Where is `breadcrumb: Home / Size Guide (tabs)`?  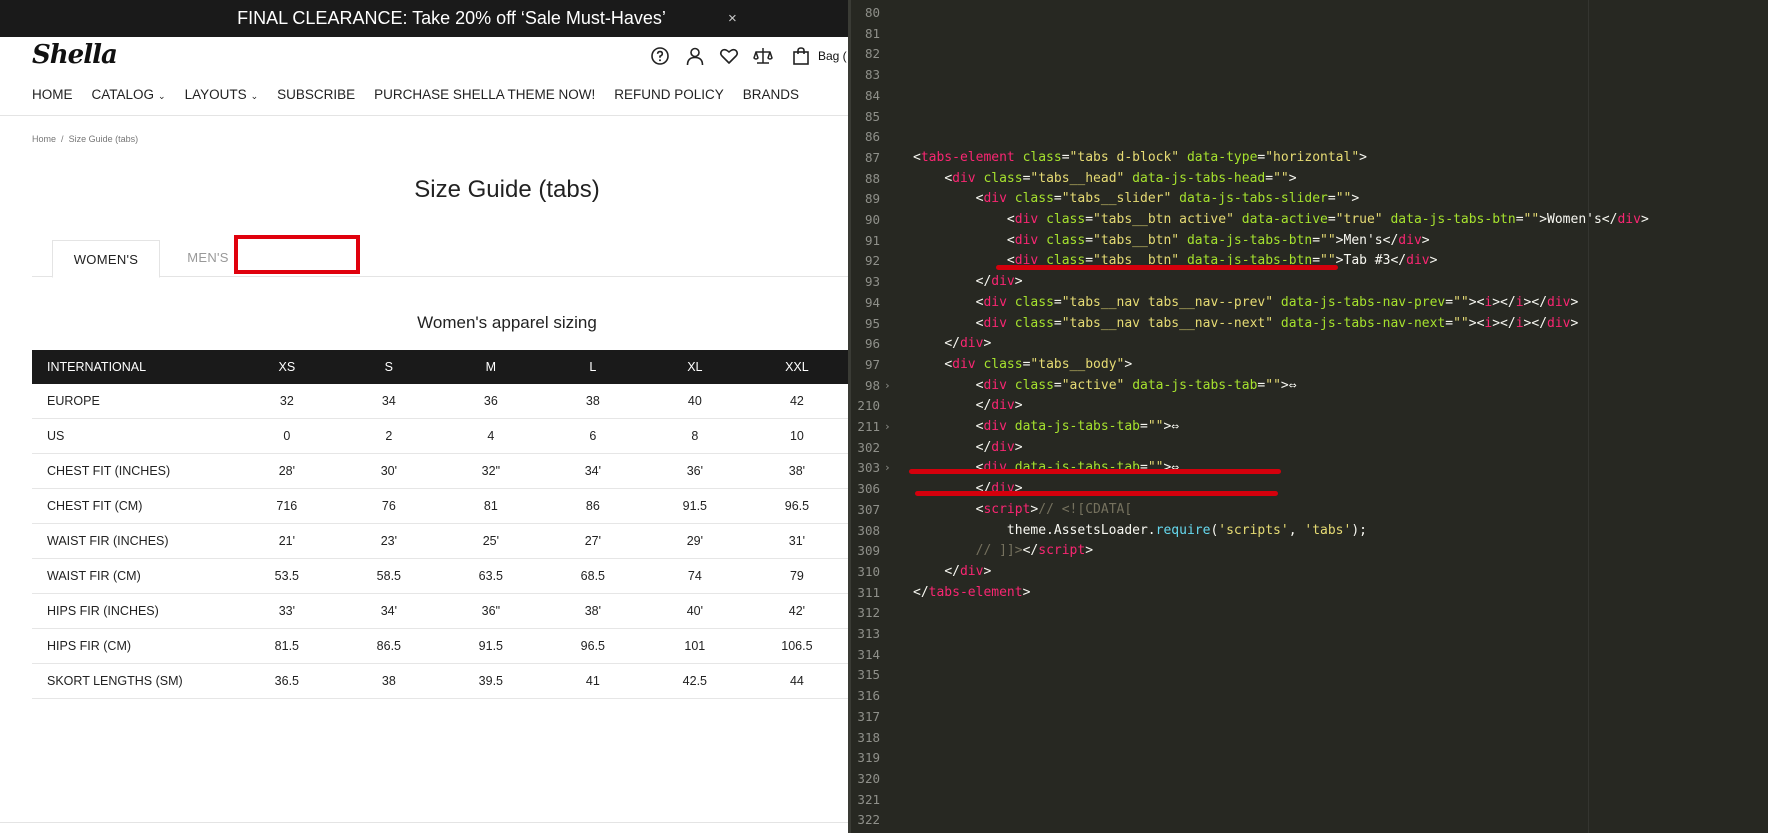
breadcrumb: Home / Size Guide (tabs) is located at coordinates (85, 139).